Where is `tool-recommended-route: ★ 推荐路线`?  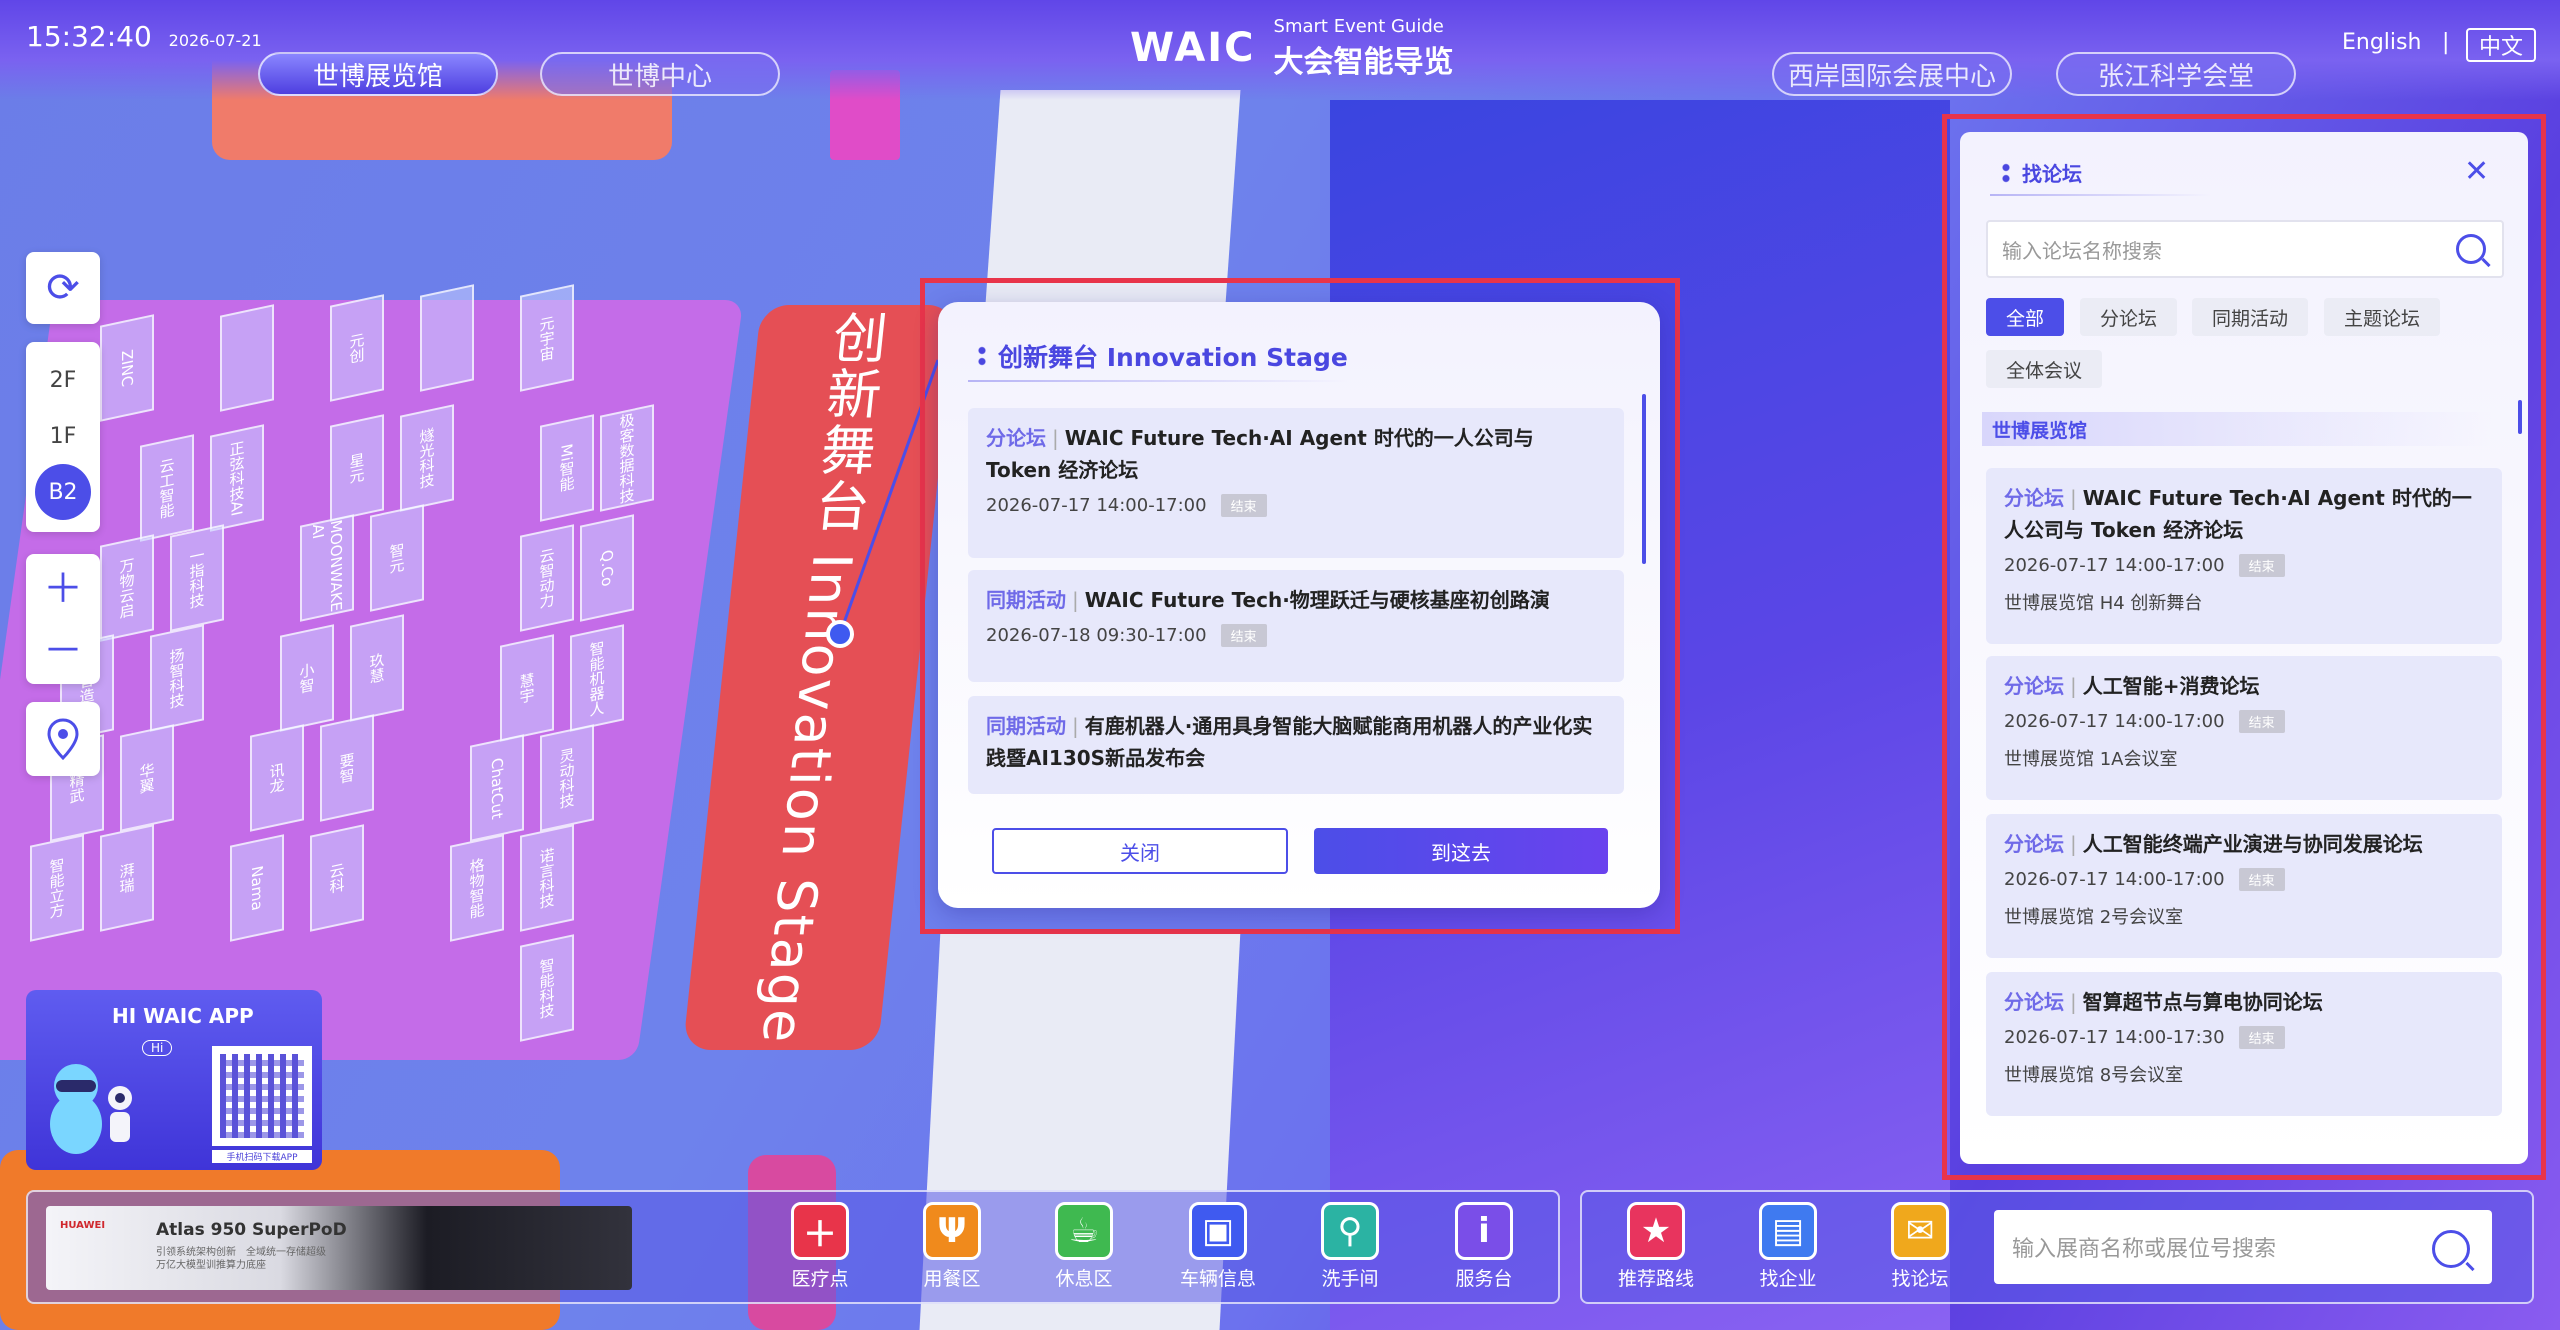
tool-recommended-route: ★ 推荐路线 is located at coordinates (1656, 1246).